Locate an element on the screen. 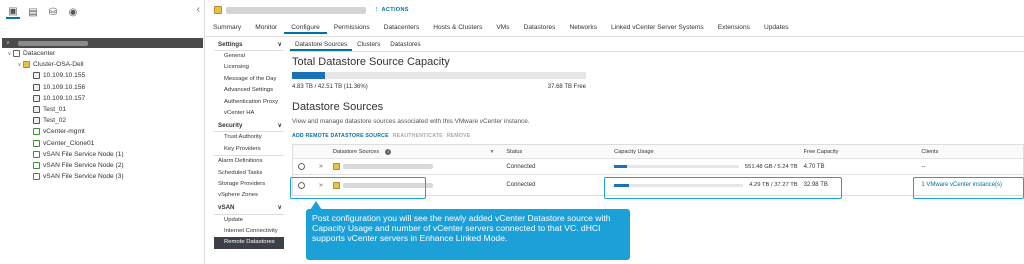  tree-item-label: Datacenter is located at coordinates (39, 54).